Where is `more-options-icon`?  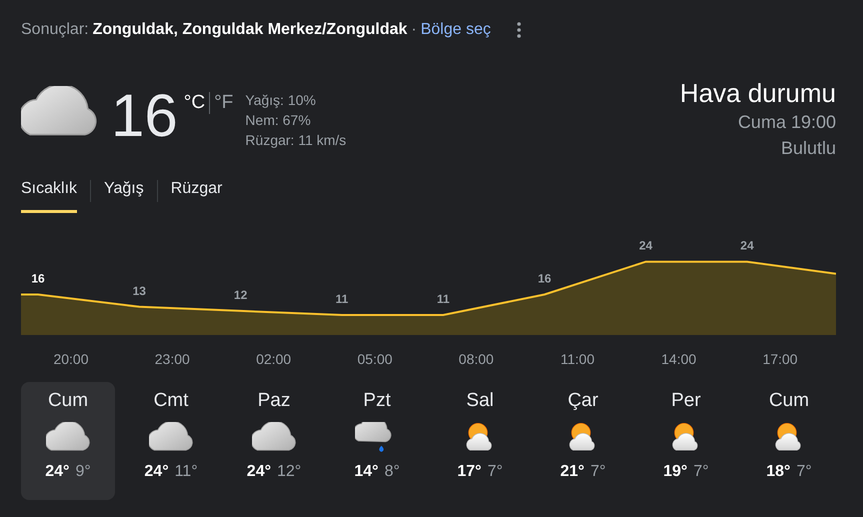
more-options-icon is located at coordinates (518, 30).